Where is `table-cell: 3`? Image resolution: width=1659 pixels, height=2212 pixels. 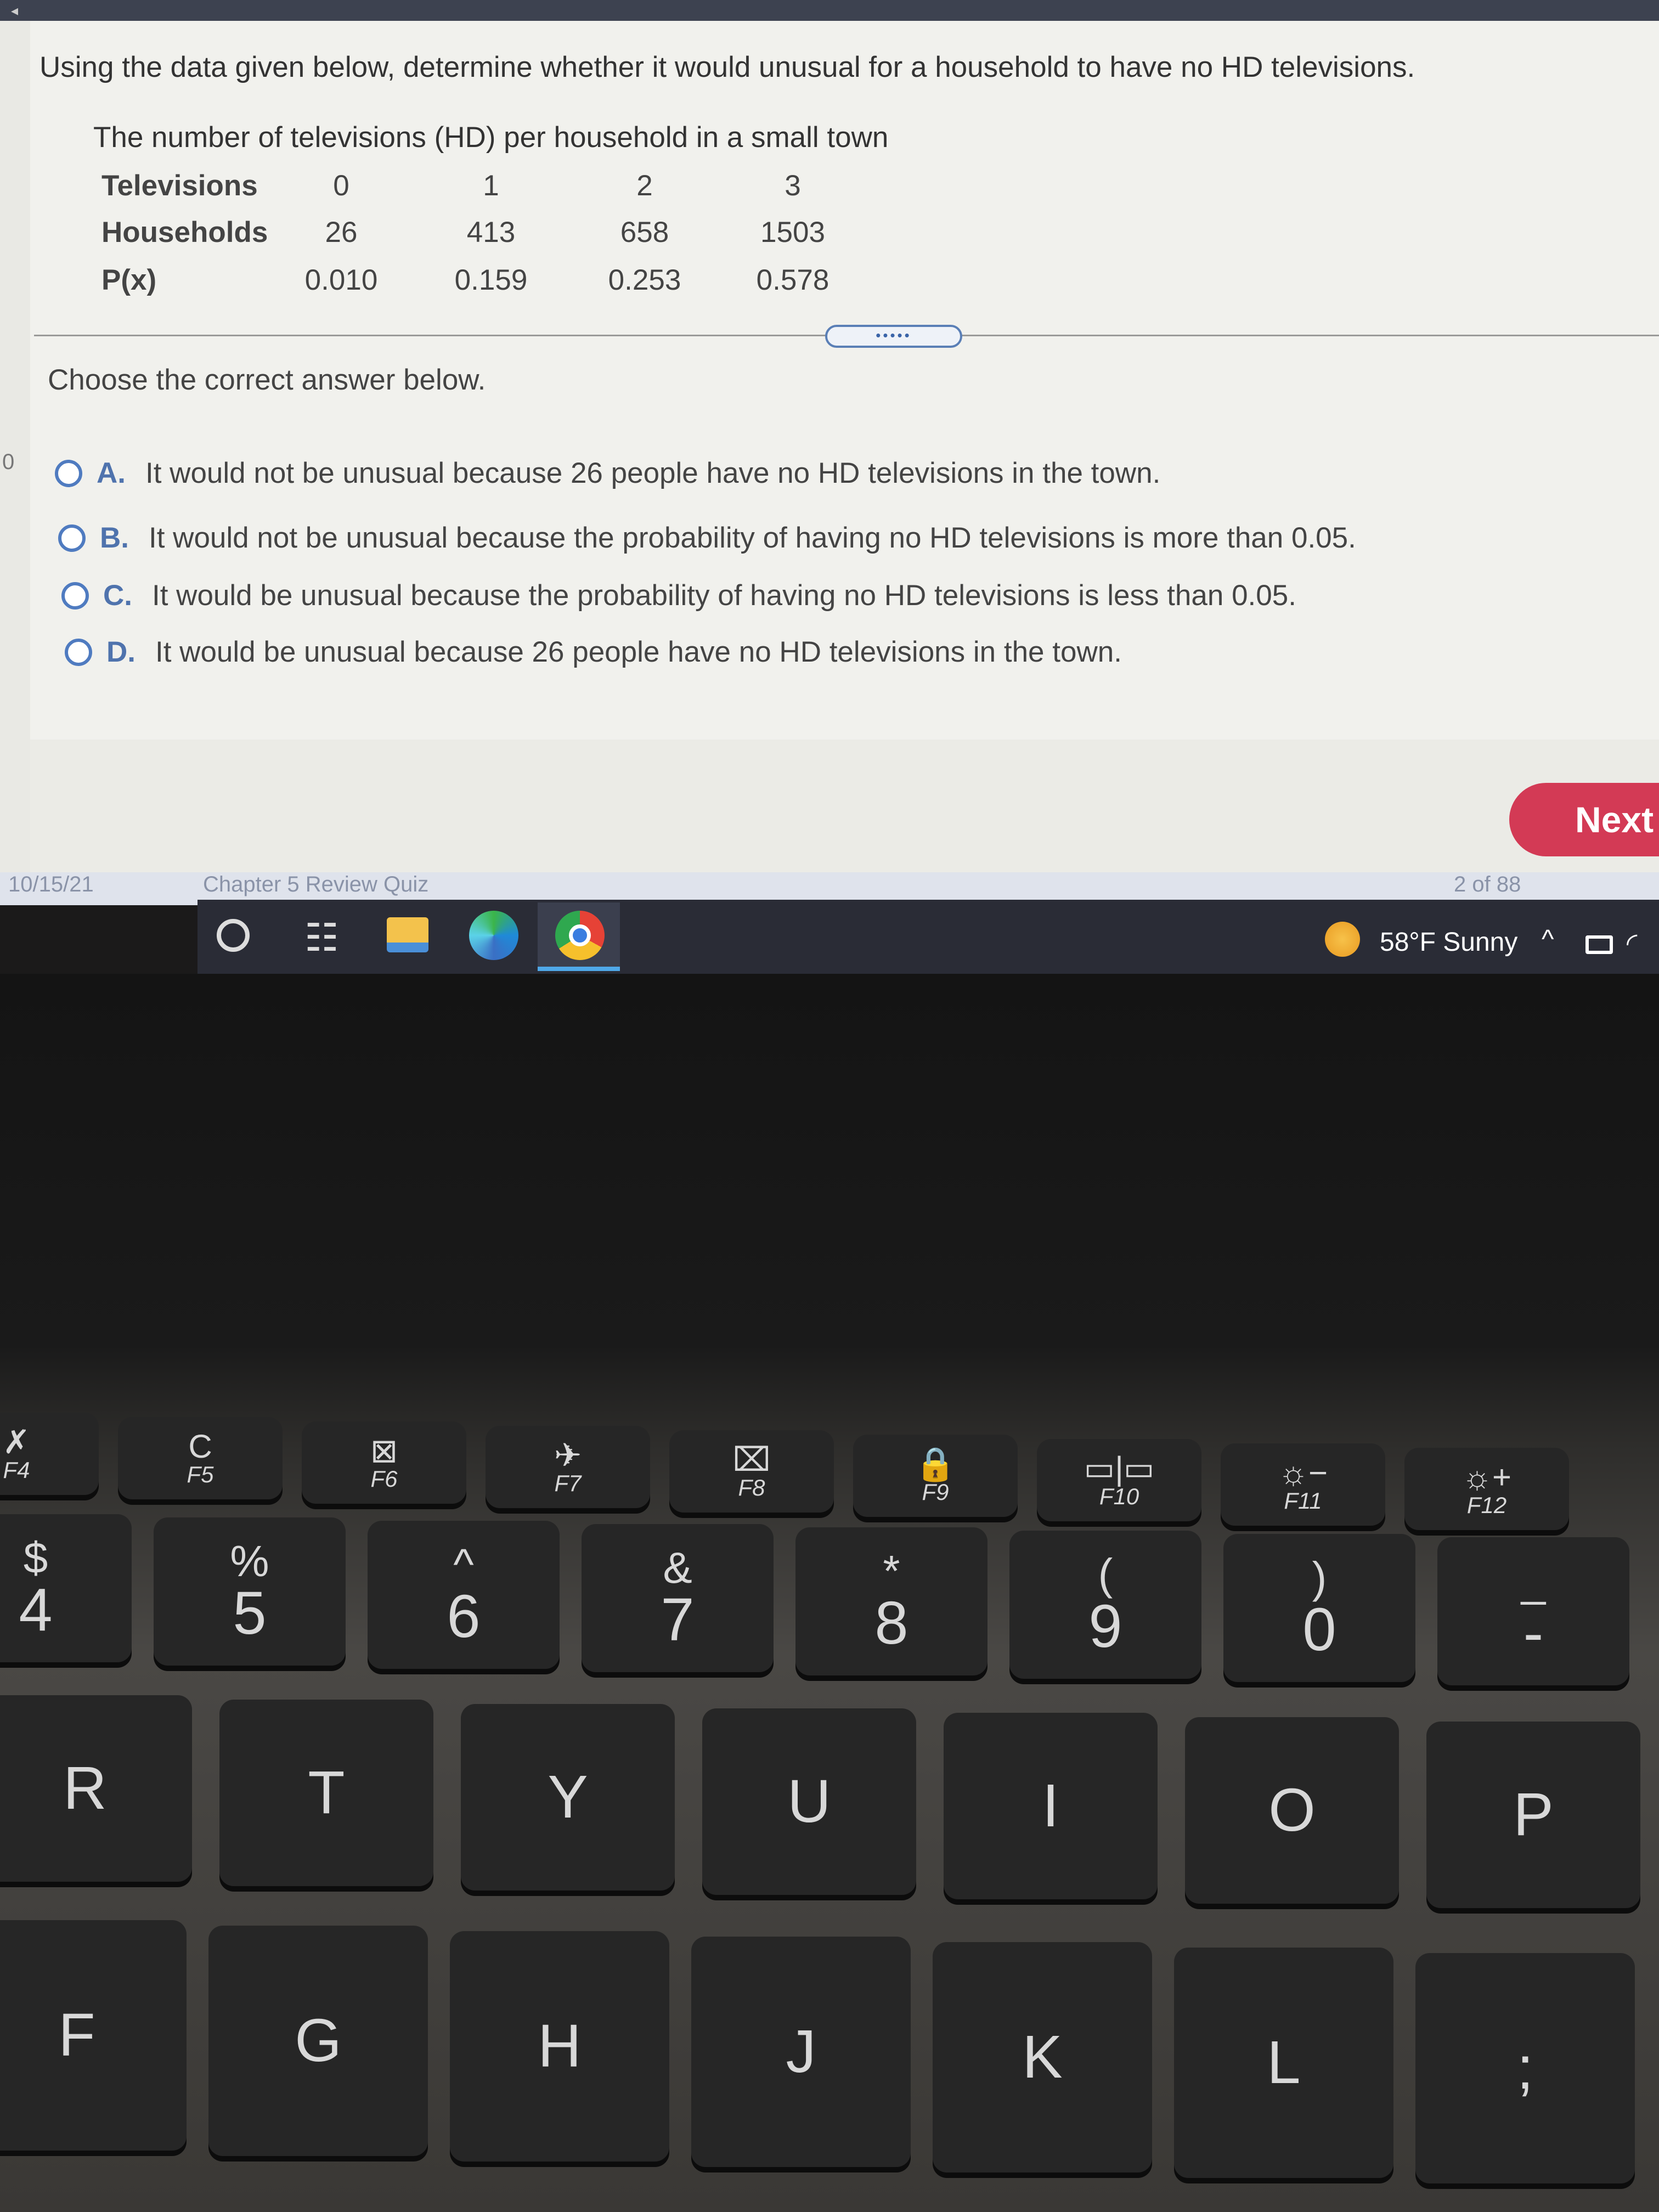 table-cell: 3 is located at coordinates (793, 186).